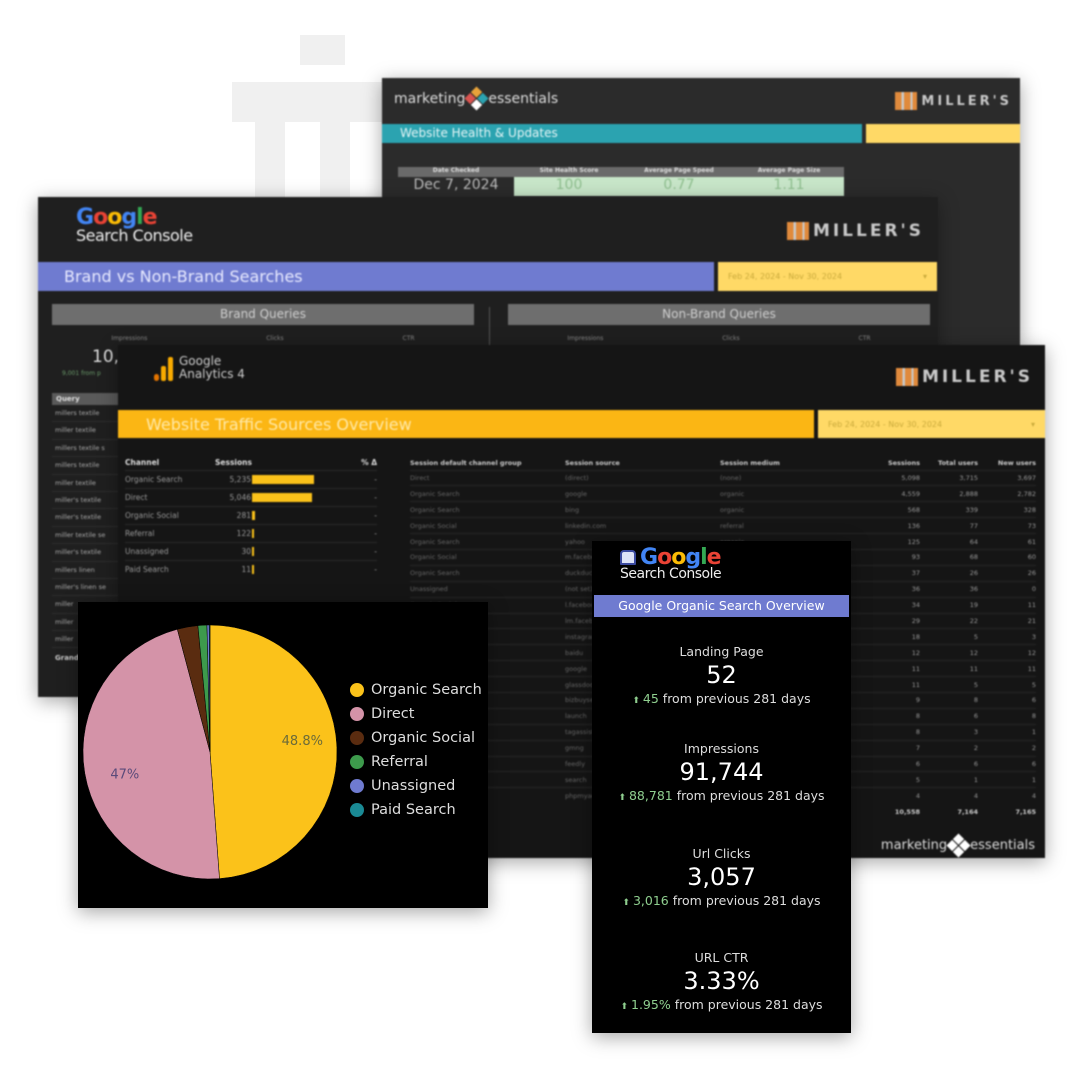  I want to click on legend-item: Organic Social, so click(416, 738).